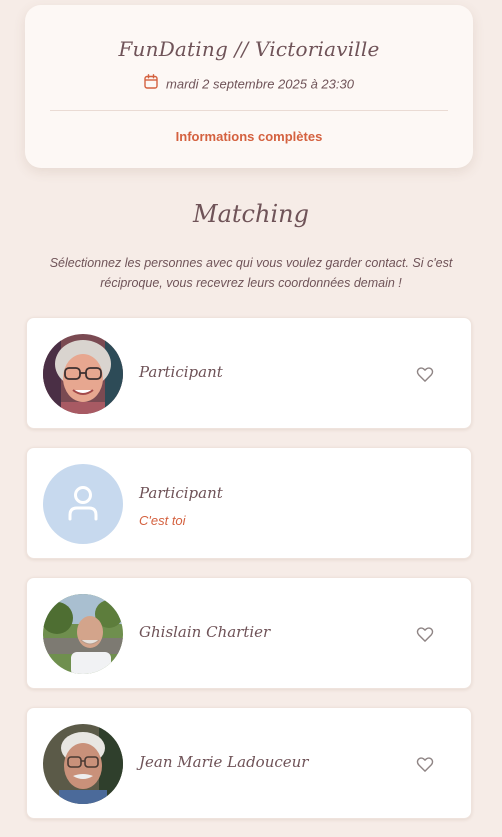 The image size is (502, 837). I want to click on divider, so click(249, 110).